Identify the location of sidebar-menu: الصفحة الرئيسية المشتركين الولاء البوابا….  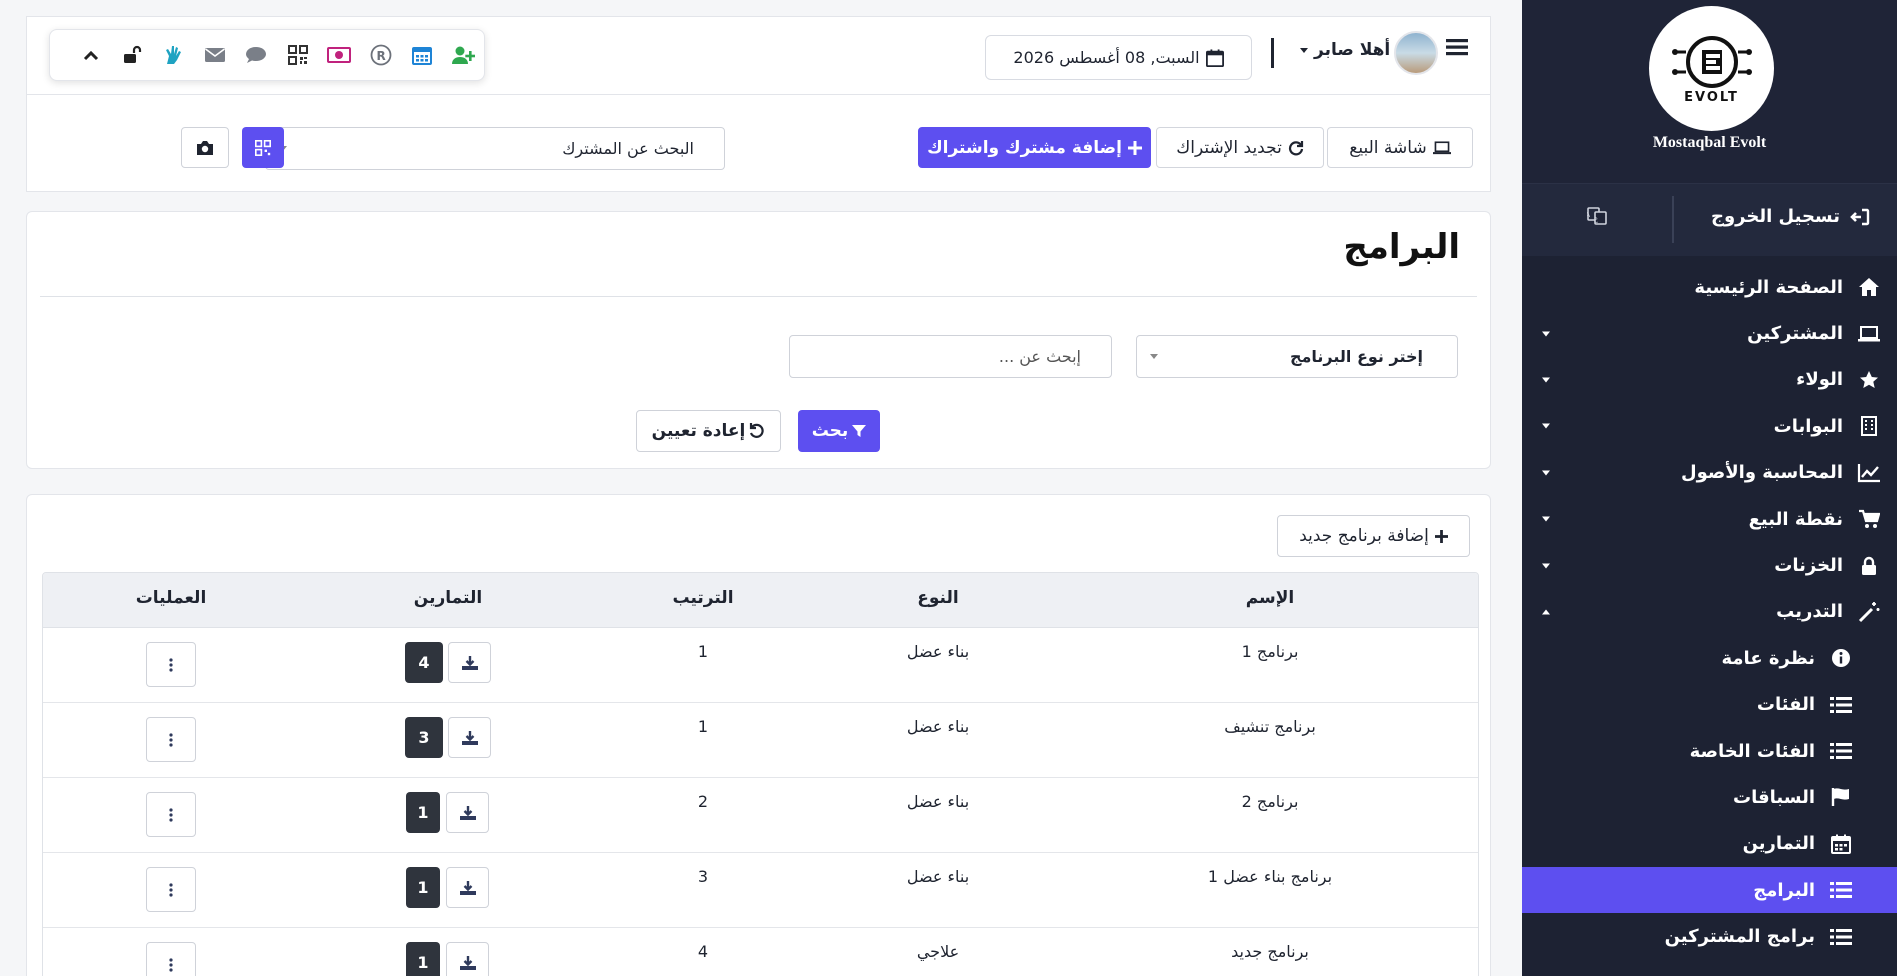
(1709, 608).